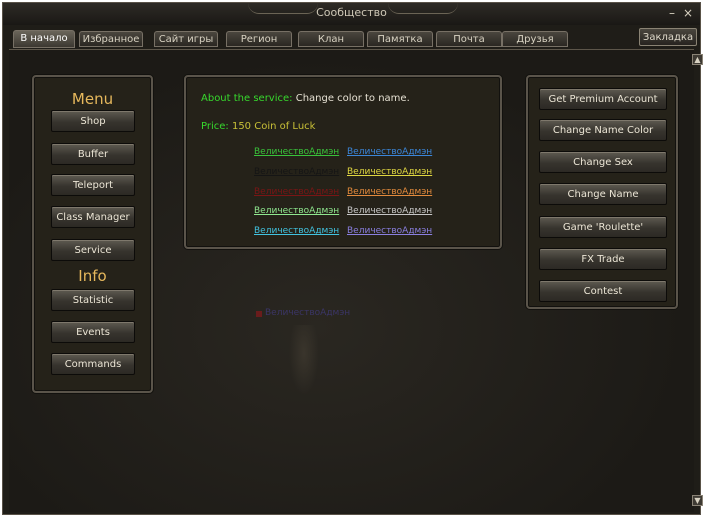 The width and height of the screenshot is (703, 517). Describe the element at coordinates (603, 162) in the screenshot. I see `change-sex-button: Change Sex` at that location.